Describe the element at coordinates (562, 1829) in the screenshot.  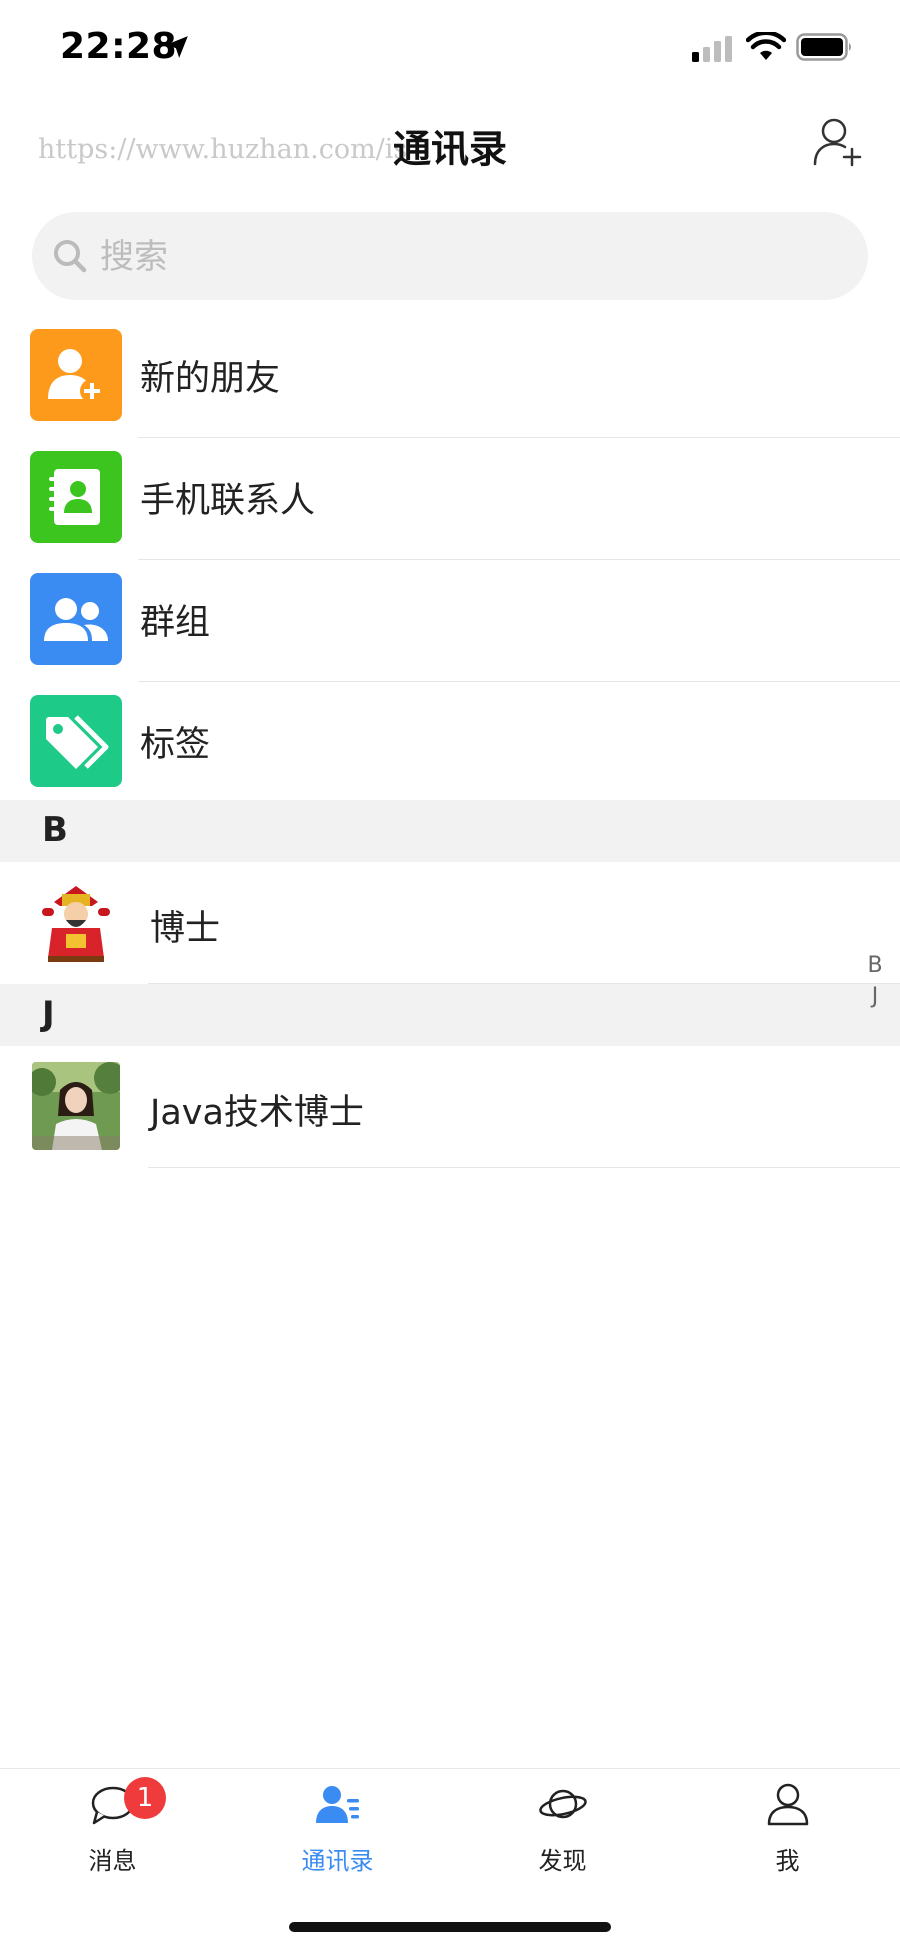
I see `tab-discover: 发现` at that location.